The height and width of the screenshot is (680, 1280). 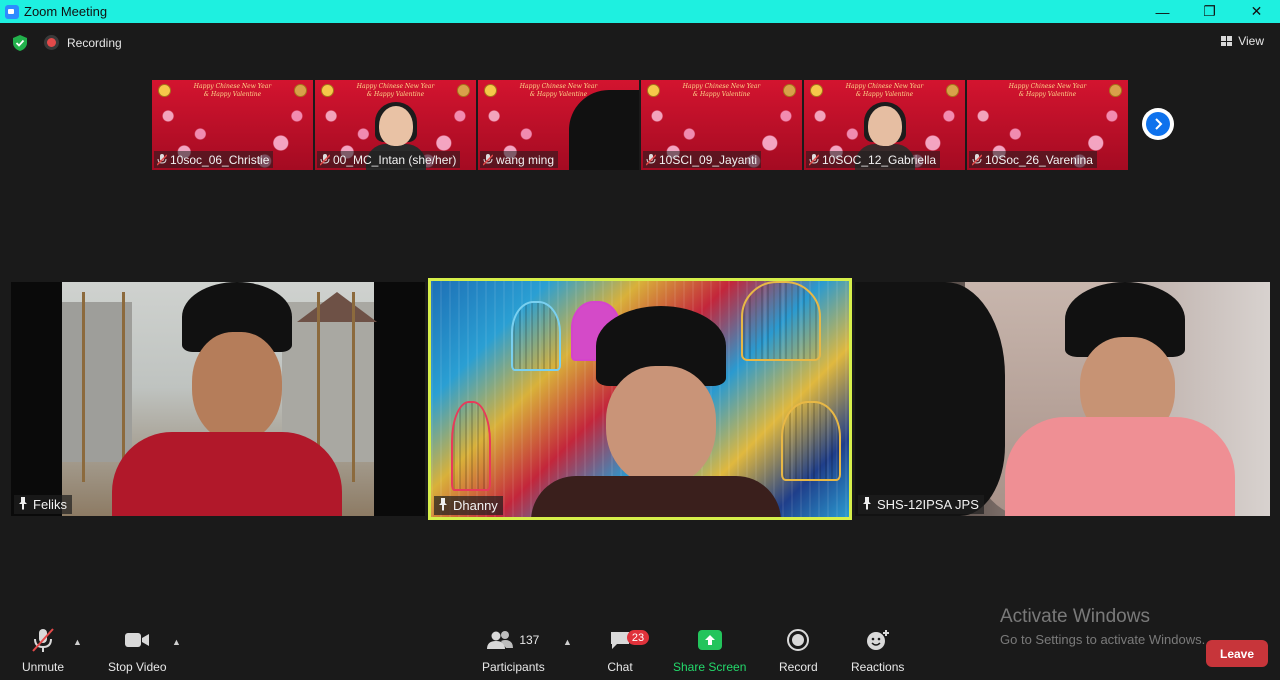 What do you see at coordinates (50, 504) in the screenshot?
I see `participant-name: Feliks` at bounding box center [50, 504].